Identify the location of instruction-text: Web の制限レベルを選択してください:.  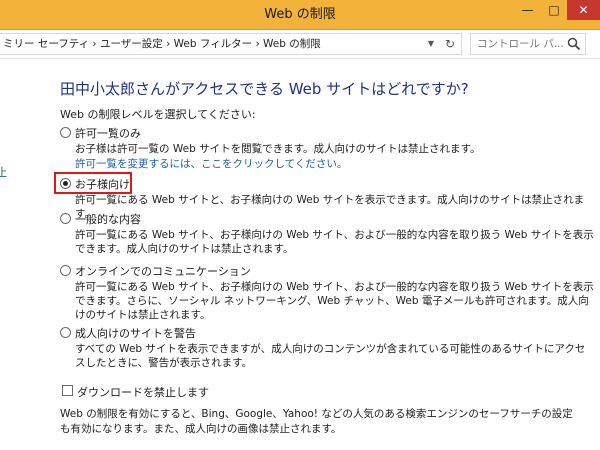
(158, 114).